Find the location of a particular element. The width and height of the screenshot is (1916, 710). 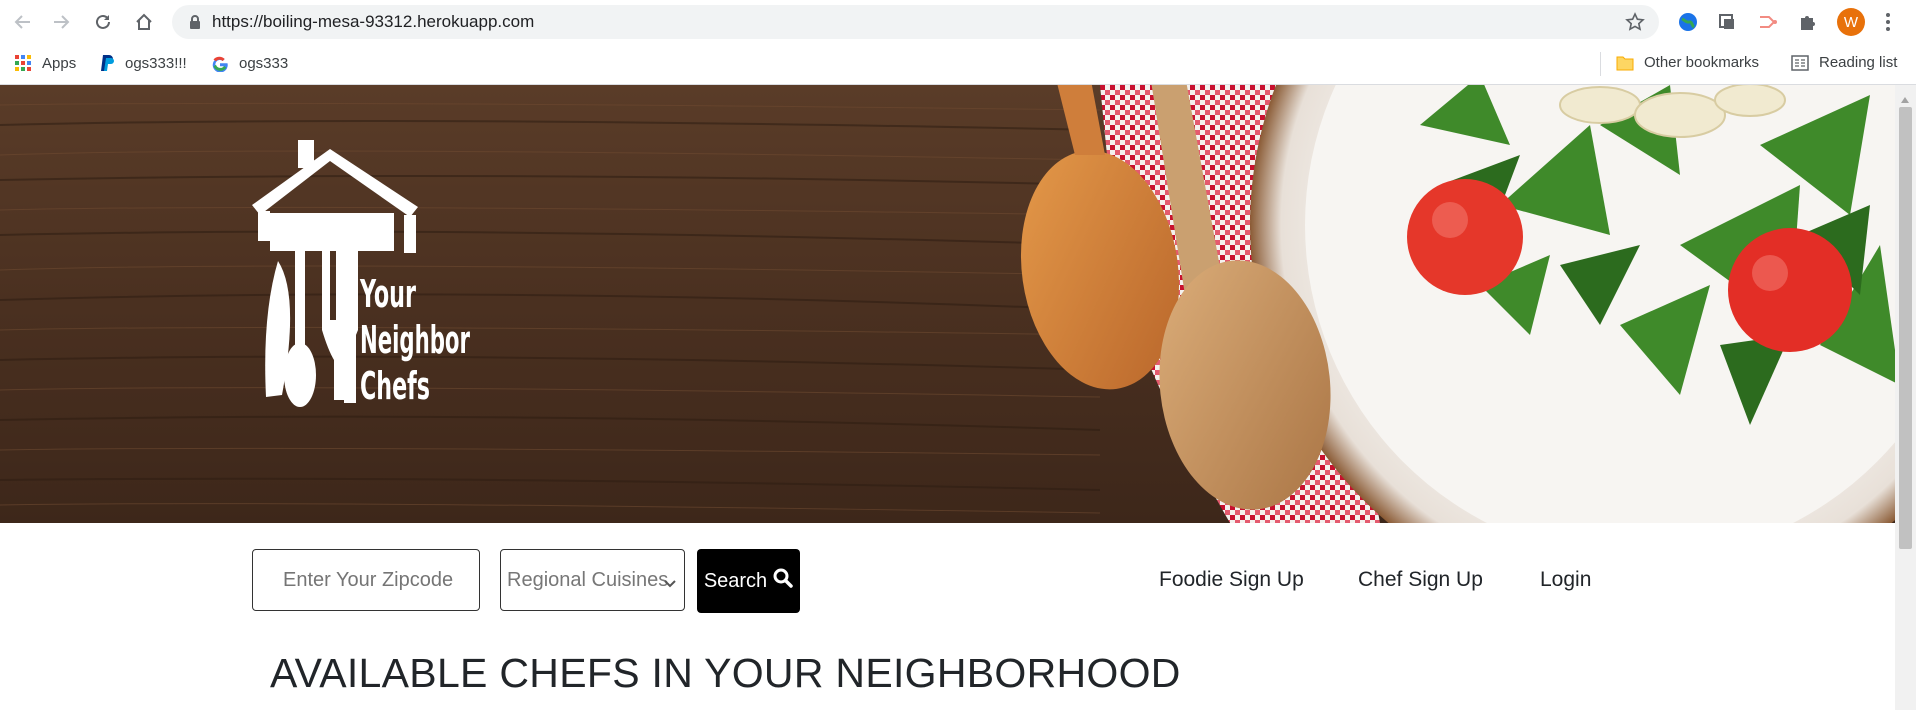

google-icon is located at coordinates (220, 64).